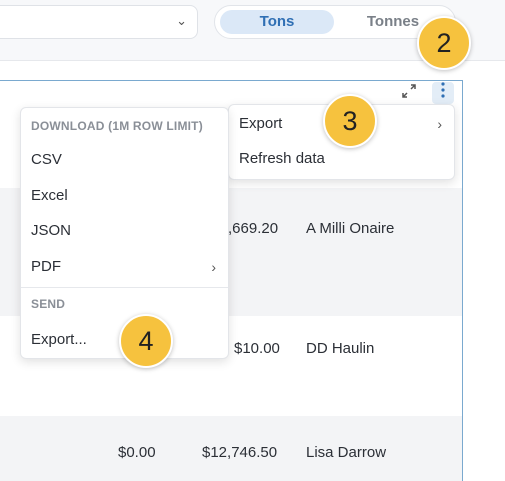 The image size is (505, 481). I want to click on menu-item-json: JSON, so click(124, 231).